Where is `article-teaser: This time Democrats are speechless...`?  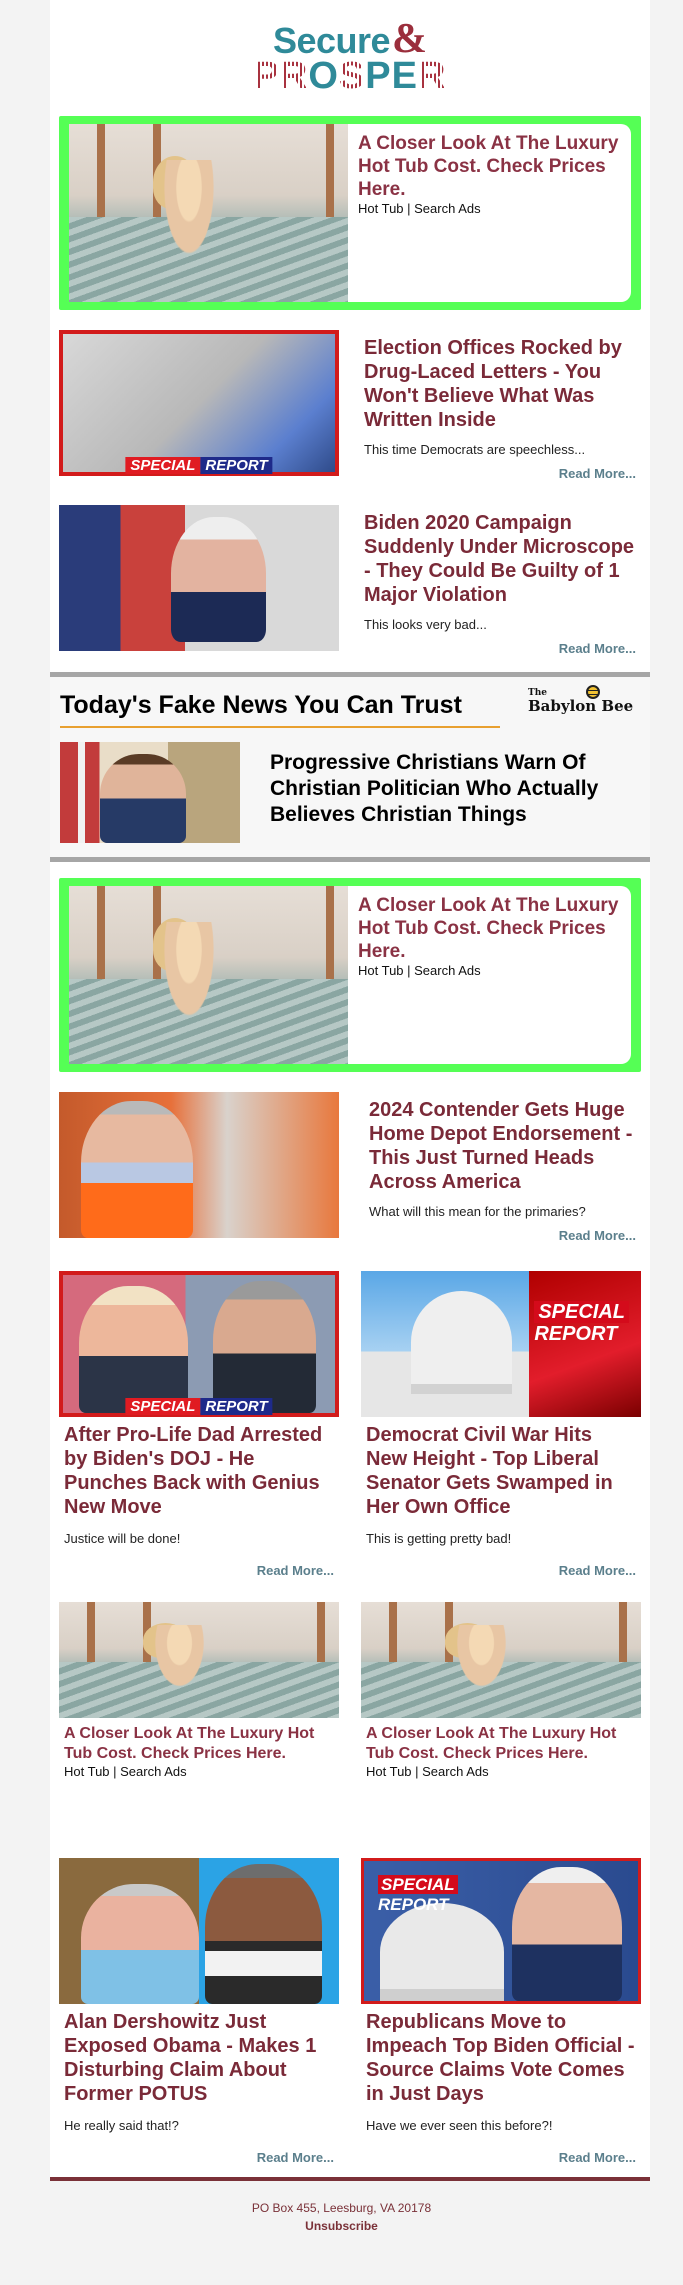 article-teaser: This time Democrats are speechless... is located at coordinates (475, 449).